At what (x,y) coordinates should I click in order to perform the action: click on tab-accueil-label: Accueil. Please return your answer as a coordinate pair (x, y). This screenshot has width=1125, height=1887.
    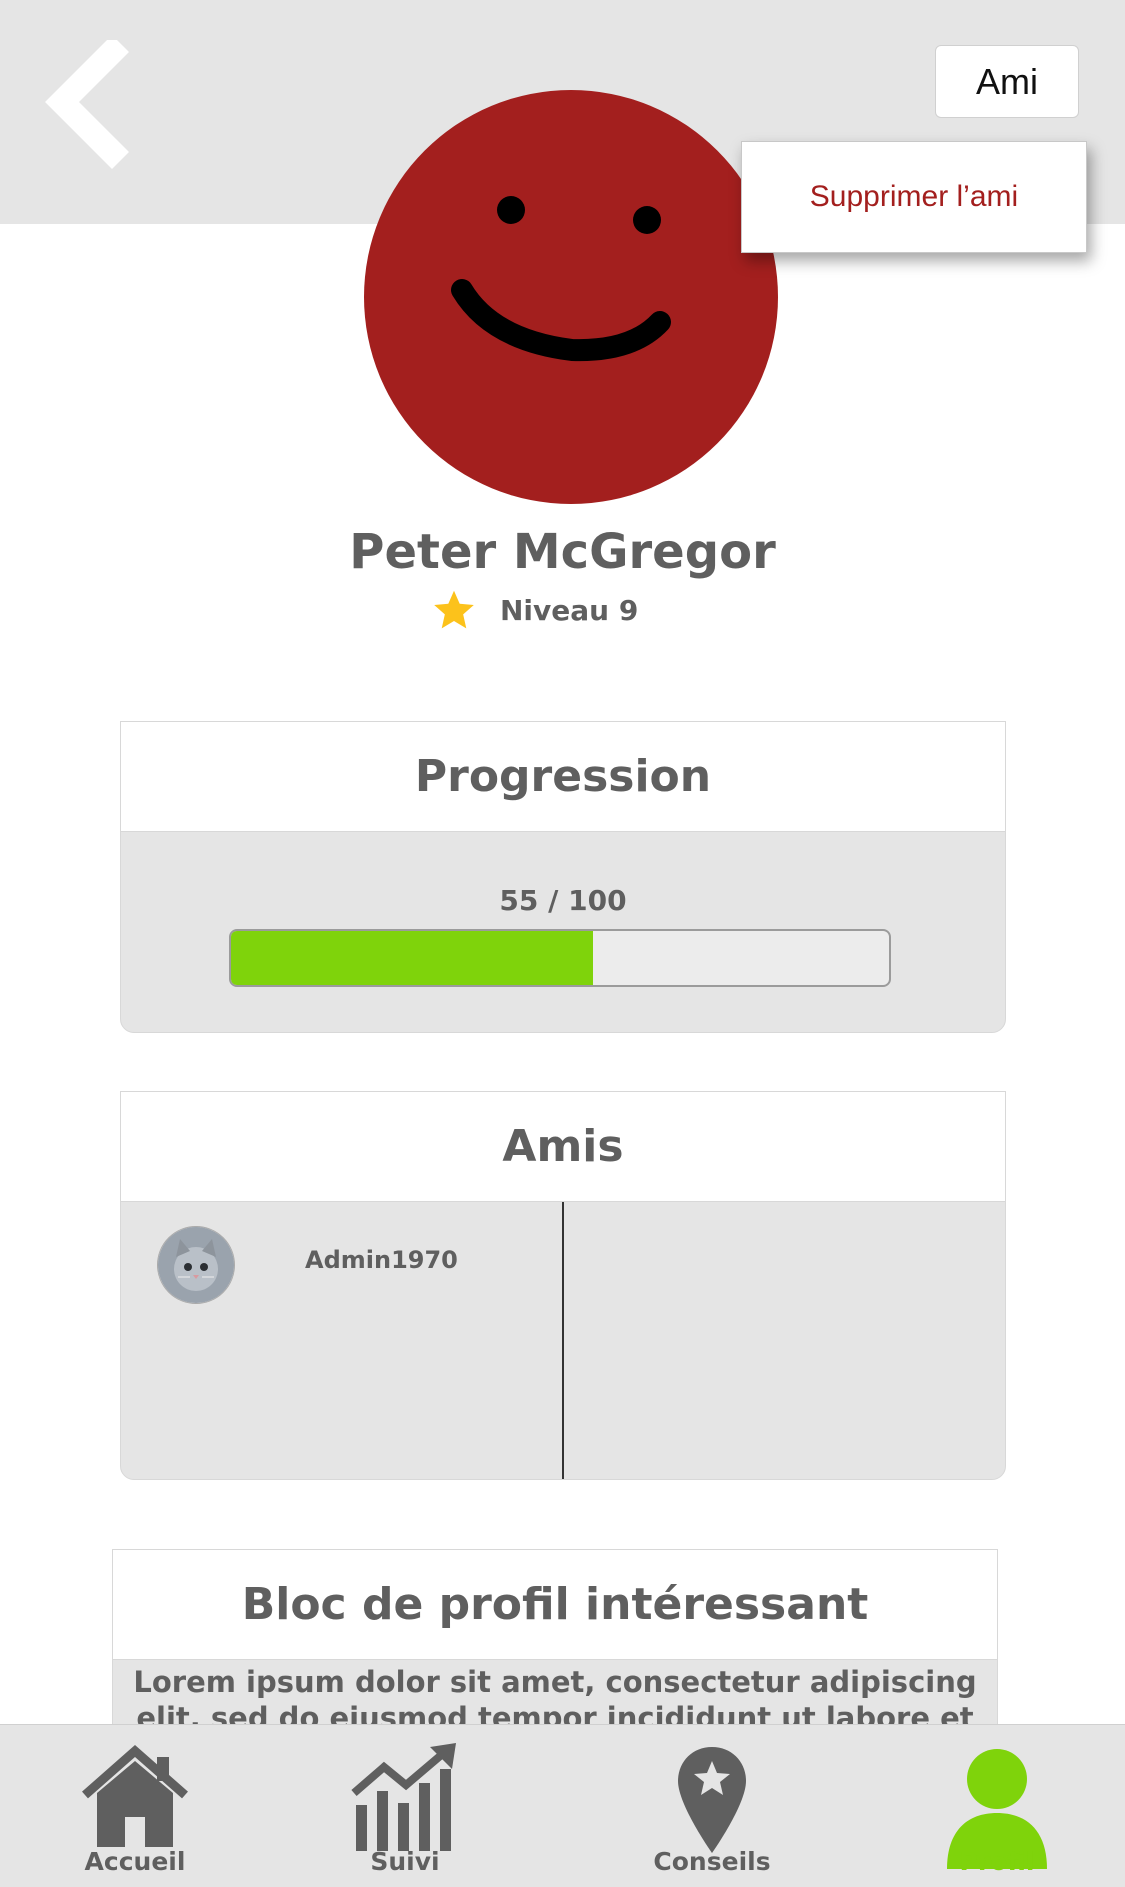
    Looking at the image, I should click on (135, 1861).